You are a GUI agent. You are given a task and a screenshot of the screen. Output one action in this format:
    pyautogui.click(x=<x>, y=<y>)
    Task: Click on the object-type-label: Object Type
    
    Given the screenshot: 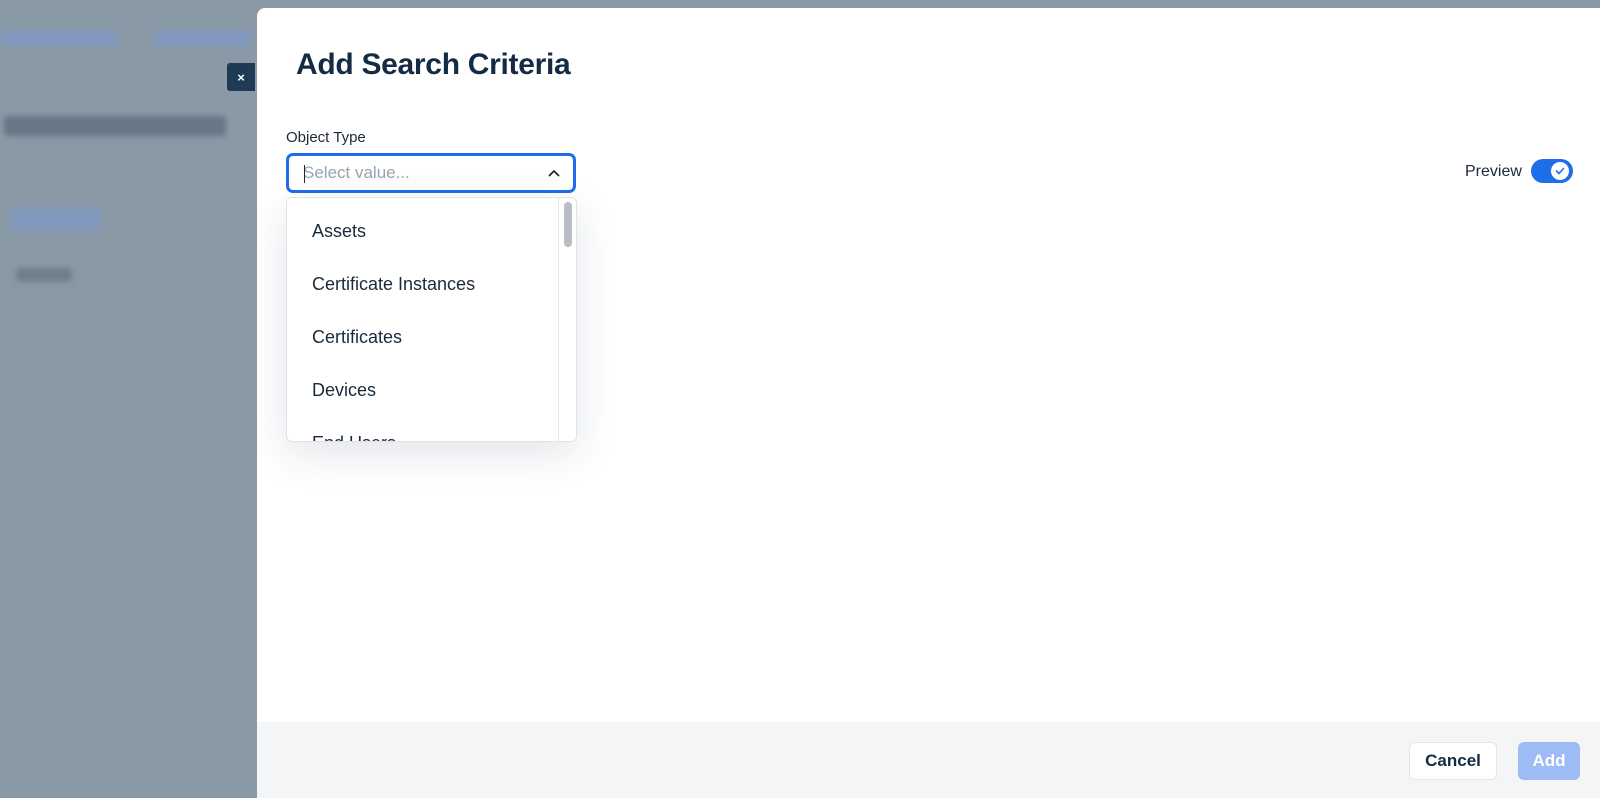 What is the action you would take?
    pyautogui.click(x=326, y=137)
    